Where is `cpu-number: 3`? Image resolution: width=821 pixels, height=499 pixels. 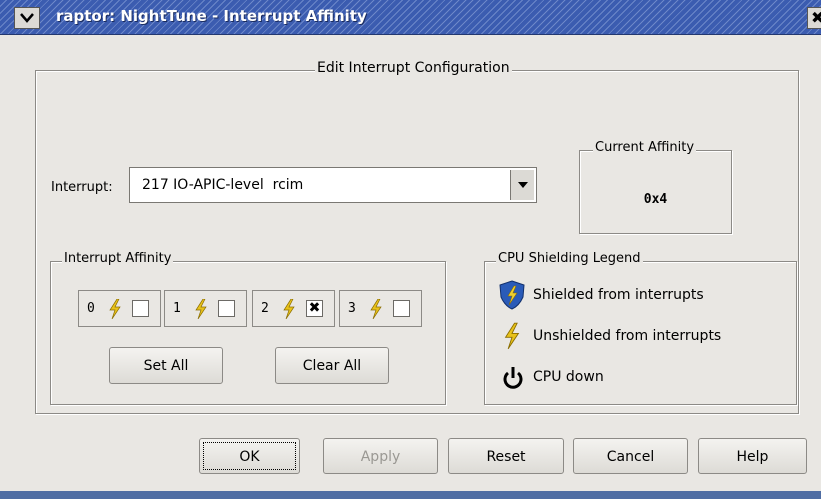
cpu-number: 3 is located at coordinates (352, 308).